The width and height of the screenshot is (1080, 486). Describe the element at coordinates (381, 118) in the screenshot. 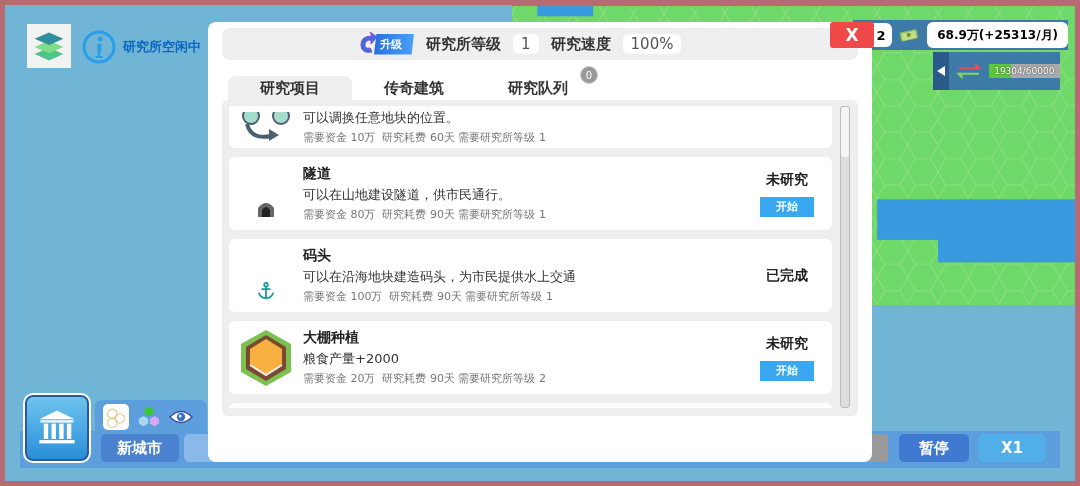

I see `item-description: 可以调换任意地块的位置。` at that location.